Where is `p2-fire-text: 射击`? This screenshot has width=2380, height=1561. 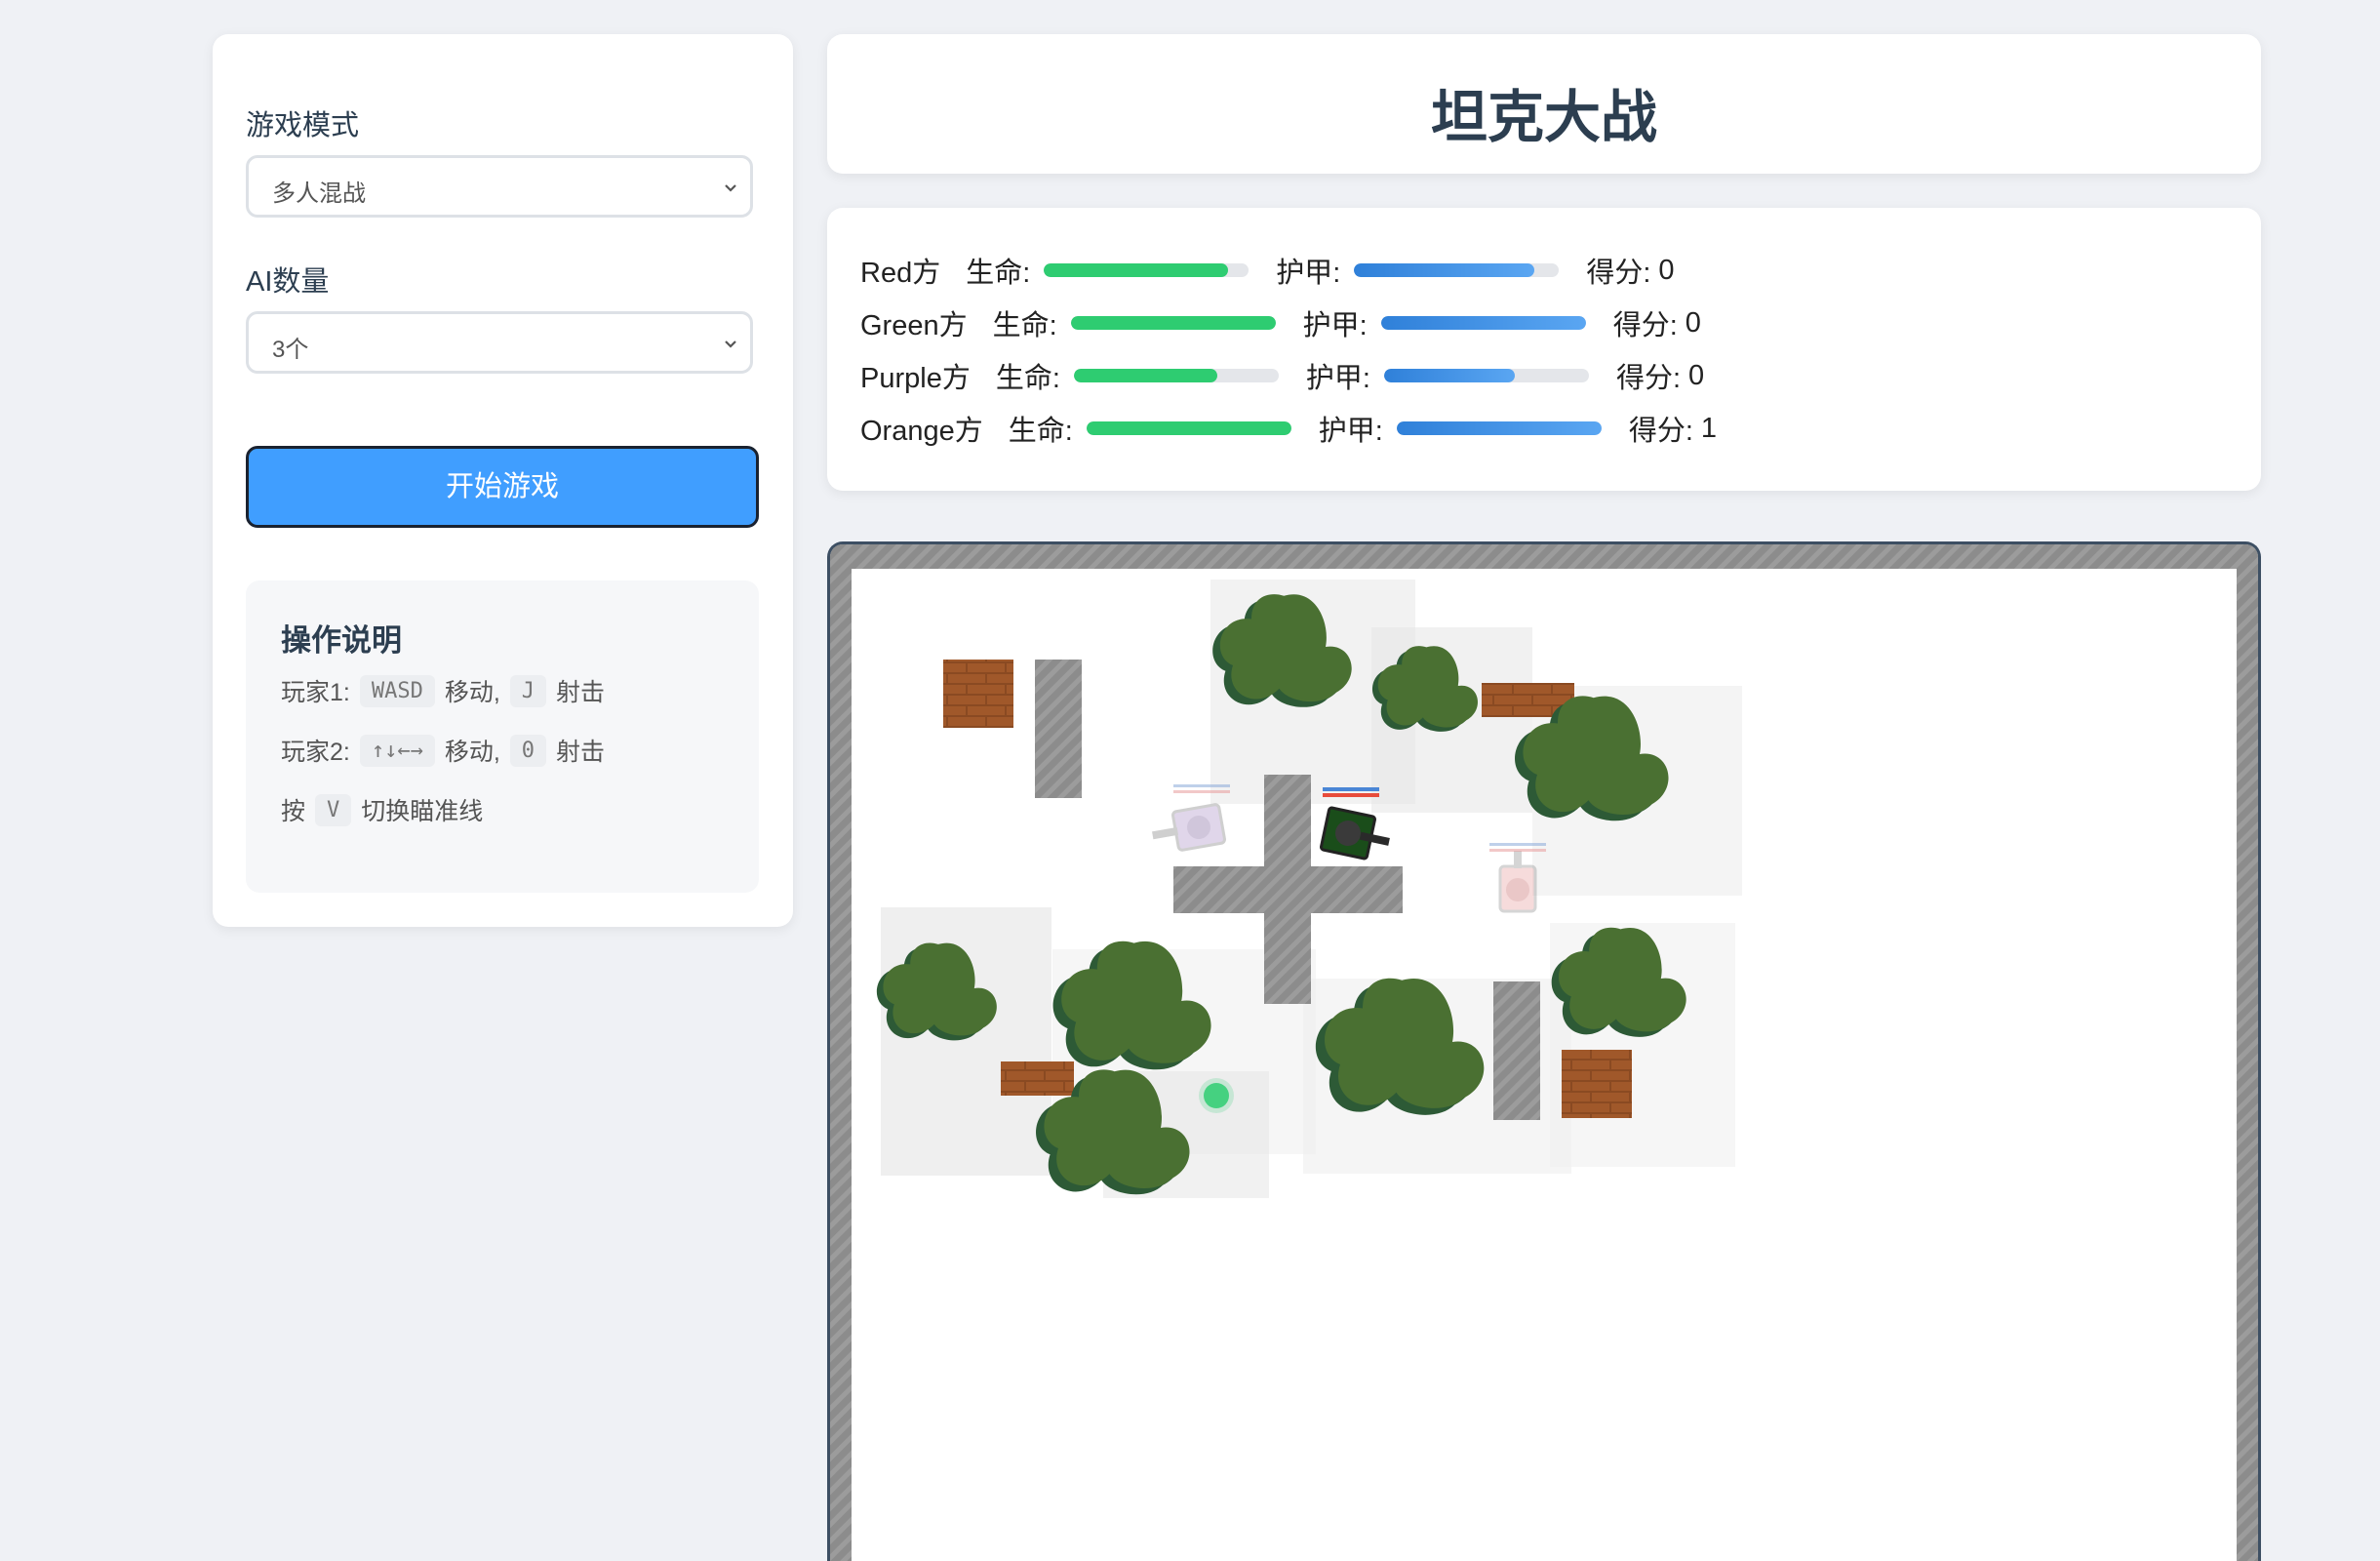
p2-fire-text: 射击 is located at coordinates (581, 752).